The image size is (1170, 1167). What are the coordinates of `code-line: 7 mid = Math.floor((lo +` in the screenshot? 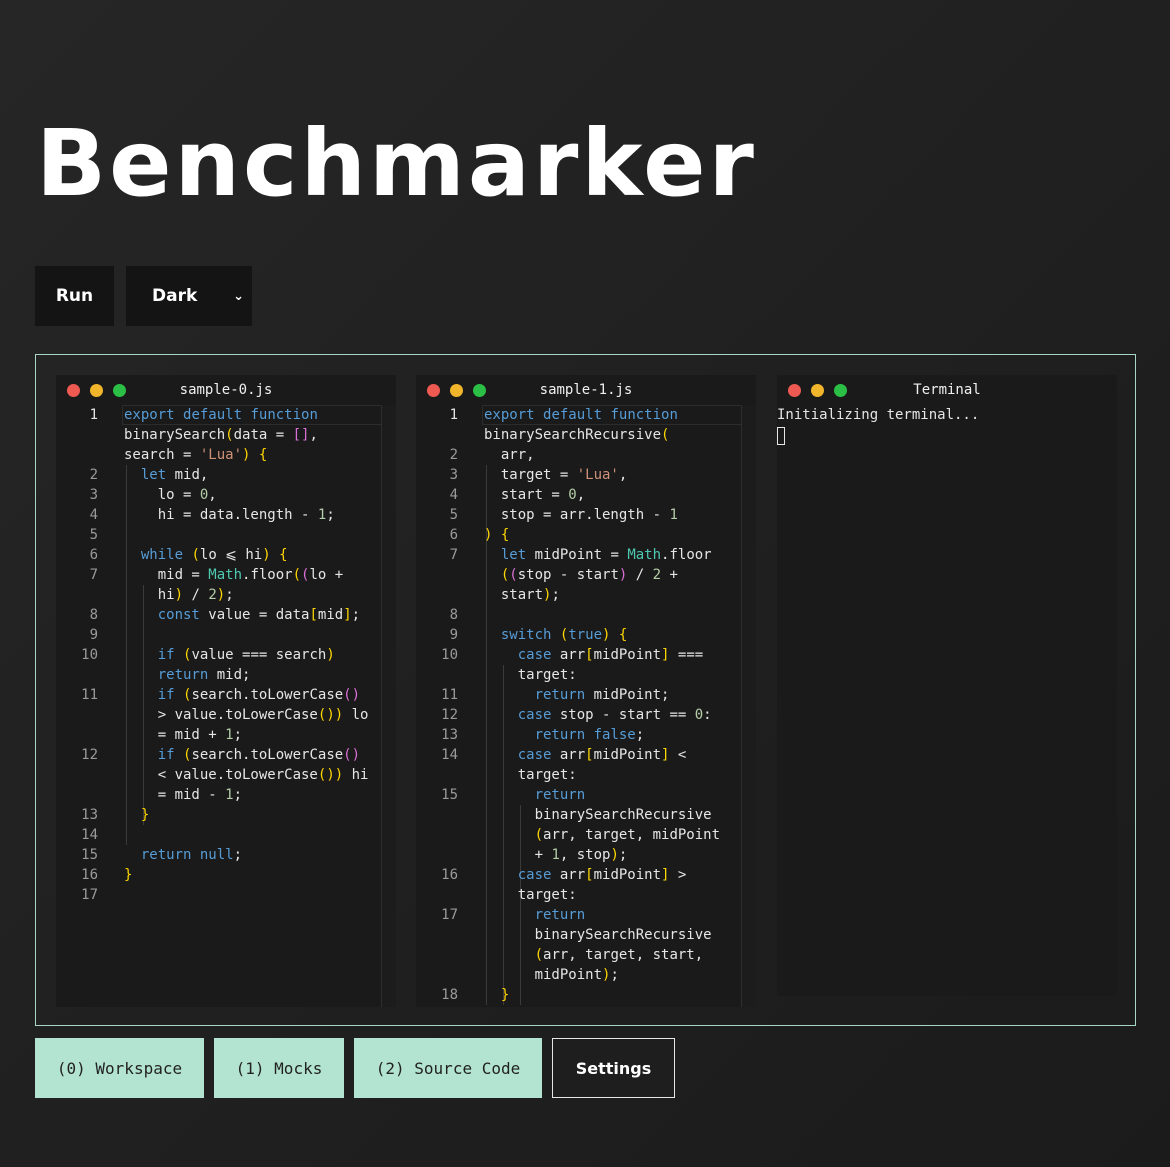 It's located at (226, 575).